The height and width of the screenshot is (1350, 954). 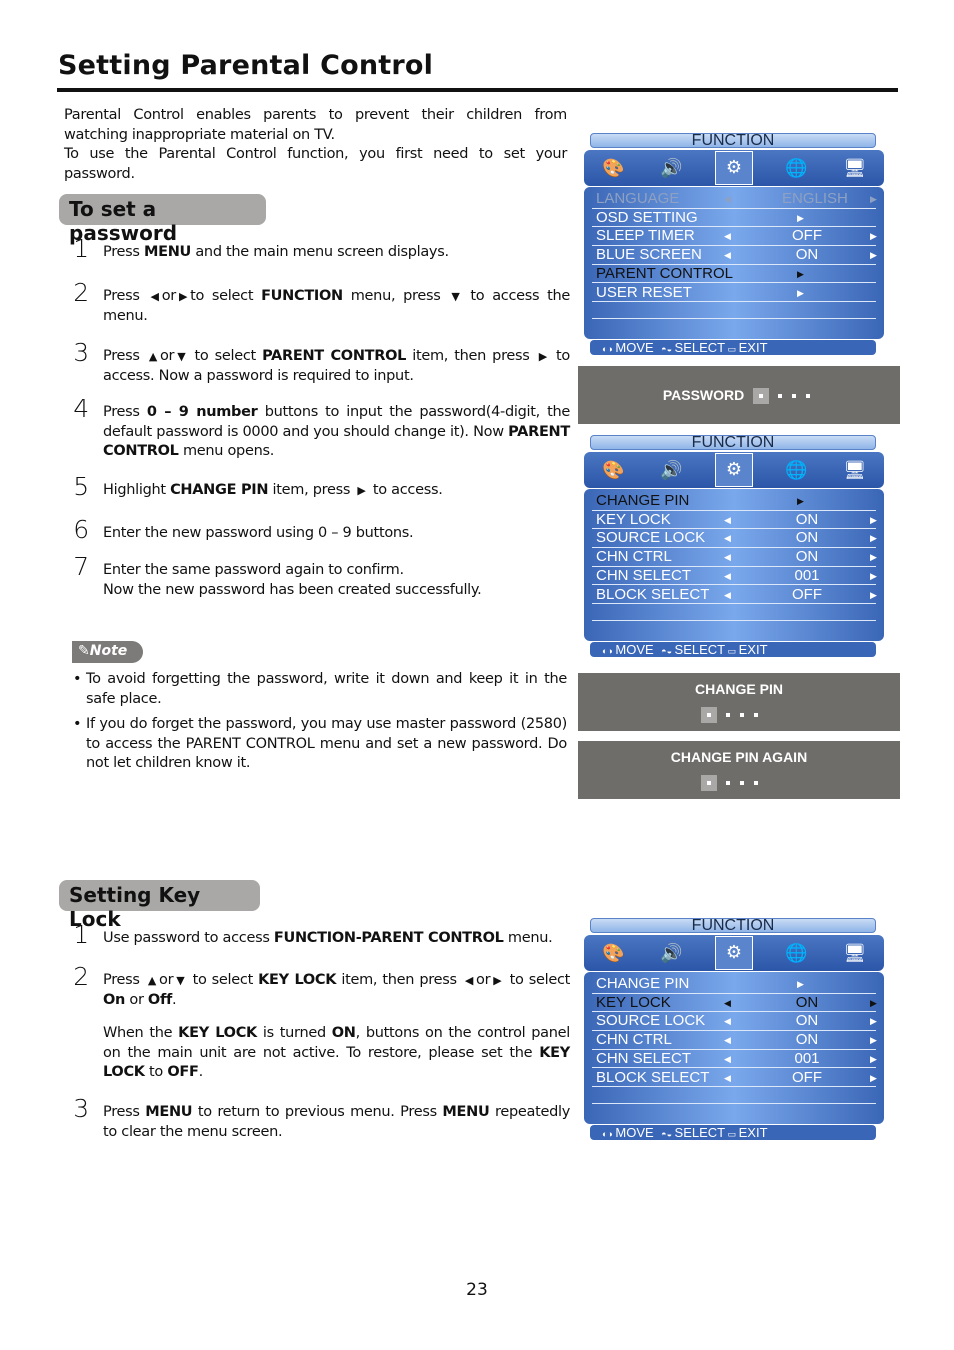 What do you see at coordinates (734, 293) in the screenshot?
I see `menu-item: USER RESET ▶` at bounding box center [734, 293].